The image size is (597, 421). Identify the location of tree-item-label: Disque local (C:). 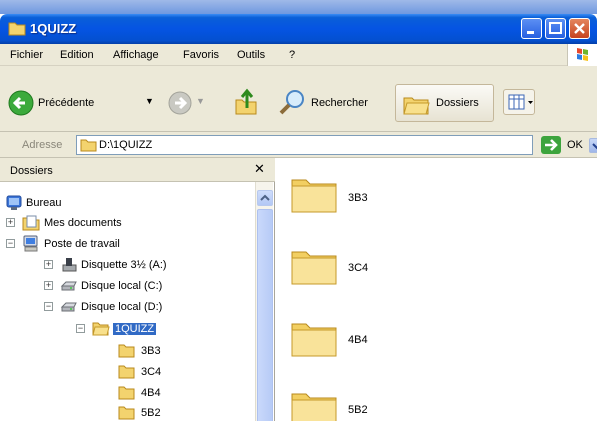
(122, 286).